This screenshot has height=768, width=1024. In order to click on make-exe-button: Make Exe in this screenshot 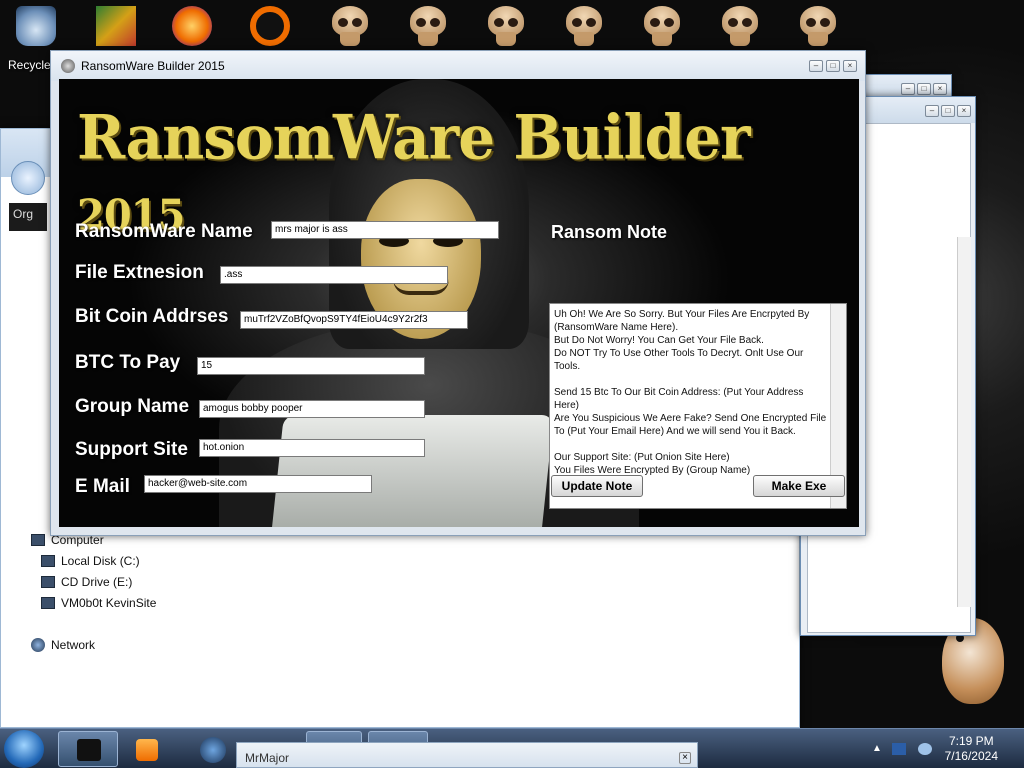, I will do `click(799, 486)`.